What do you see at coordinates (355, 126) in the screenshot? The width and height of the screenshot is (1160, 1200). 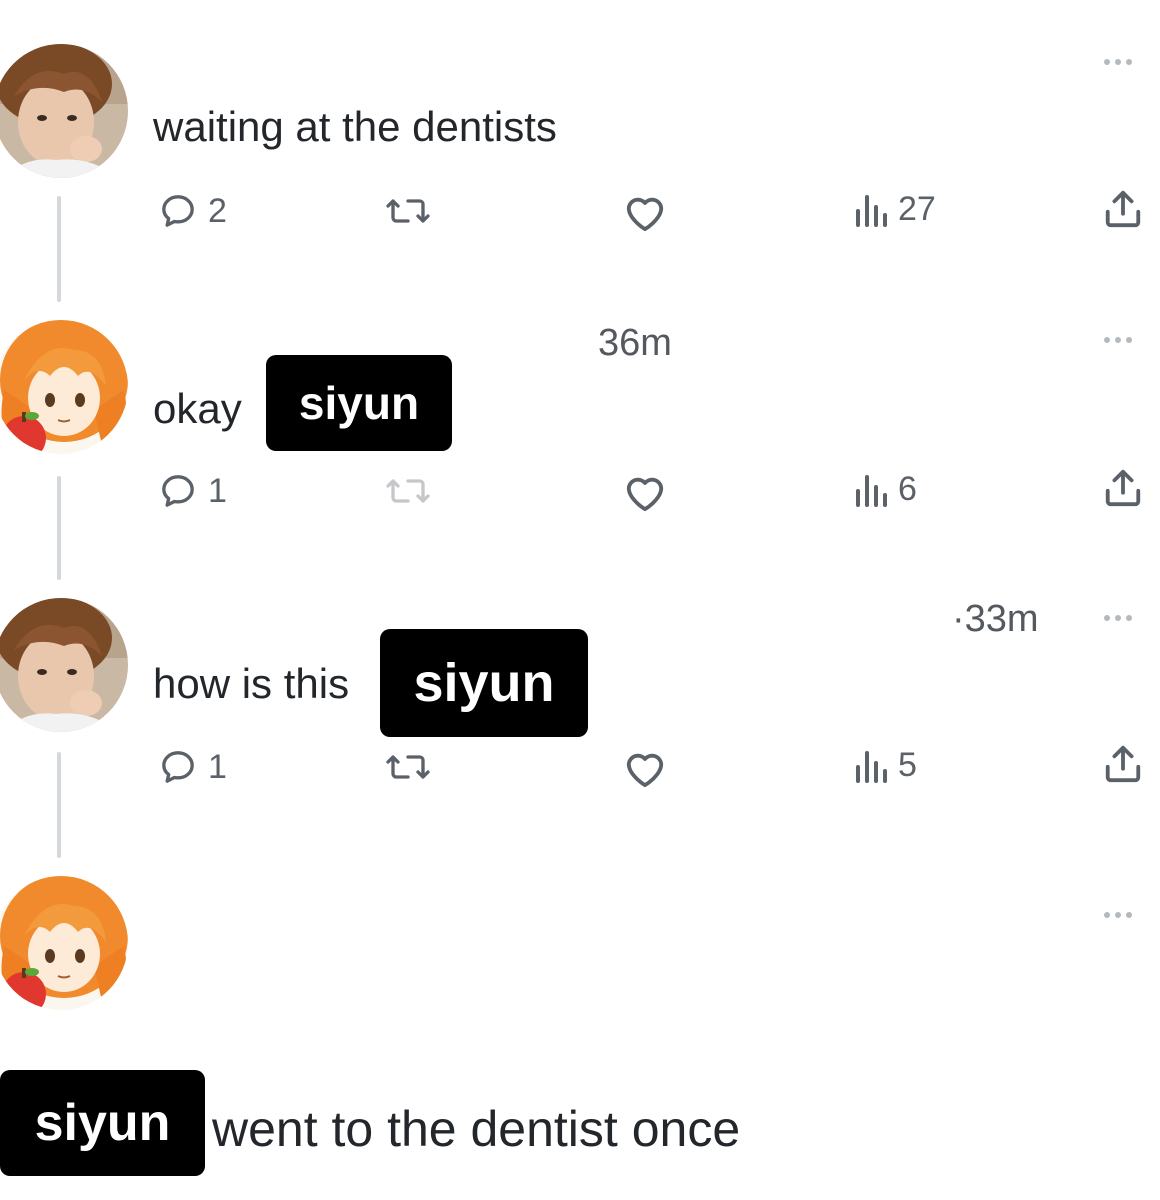 I see `post-text: waiting at the dentists` at bounding box center [355, 126].